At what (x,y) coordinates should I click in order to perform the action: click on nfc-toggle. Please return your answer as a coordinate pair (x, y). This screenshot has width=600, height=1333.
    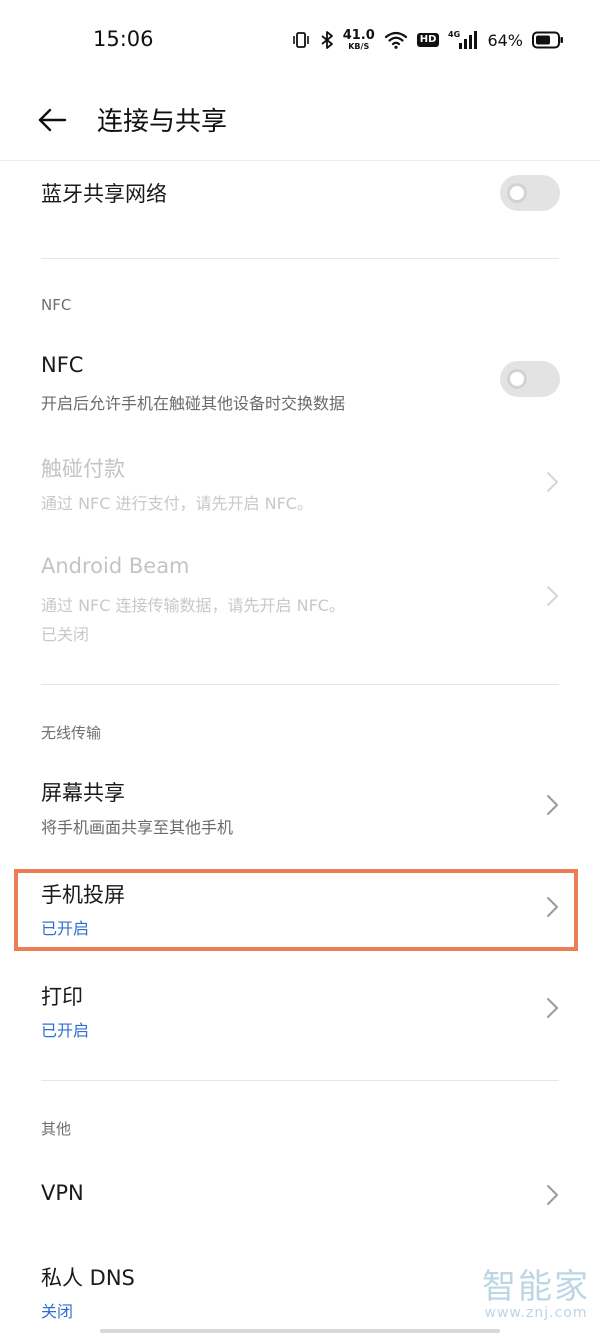
    Looking at the image, I should click on (530, 379).